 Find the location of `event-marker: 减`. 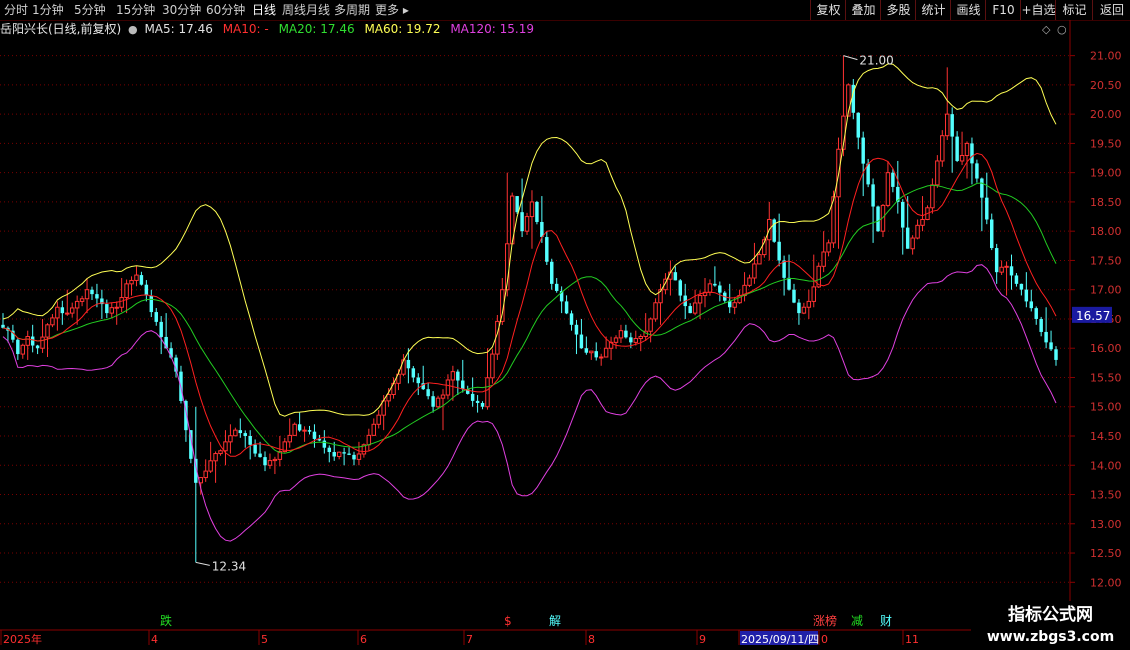

event-marker: 减 is located at coordinates (857, 621).